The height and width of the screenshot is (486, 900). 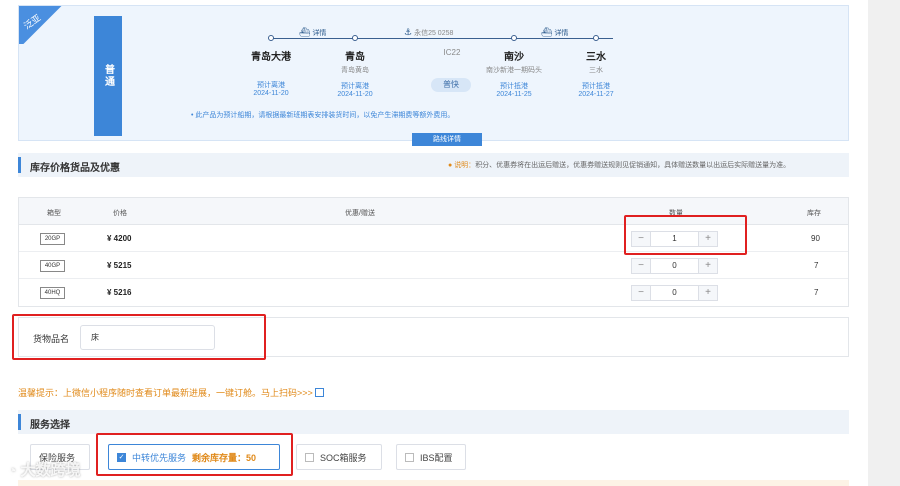 I want to click on anchor-icon: ⚓, so click(x=408, y=32).